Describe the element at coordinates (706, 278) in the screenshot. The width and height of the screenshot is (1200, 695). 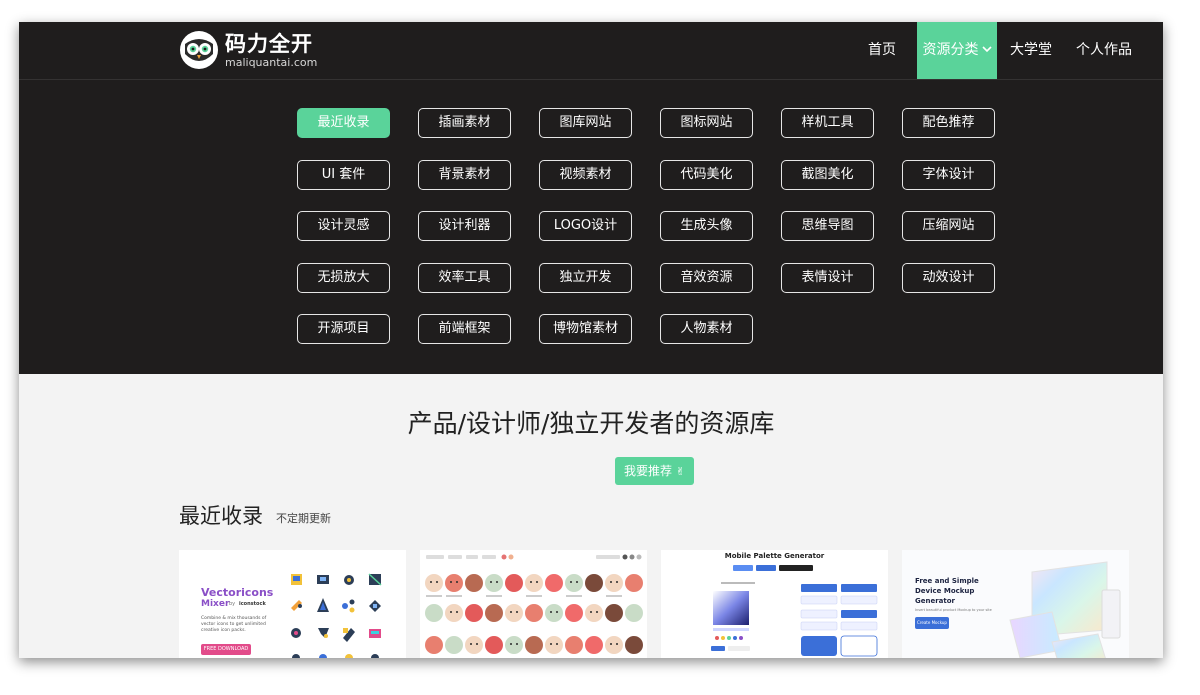
I see `category-sound-effects: 音效资源` at that location.